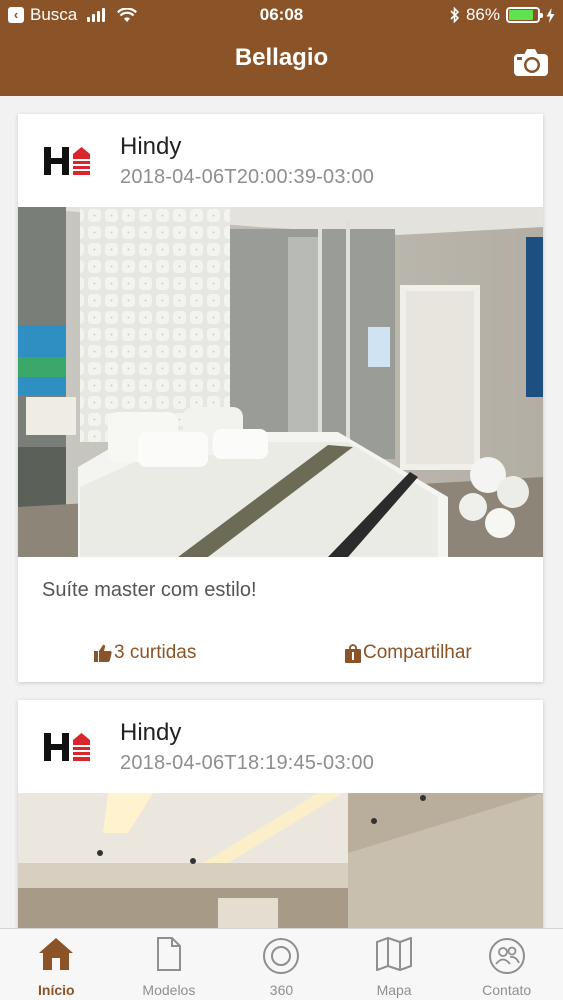 The image size is (563, 1000). I want to click on camera-icon, so click(531, 62).